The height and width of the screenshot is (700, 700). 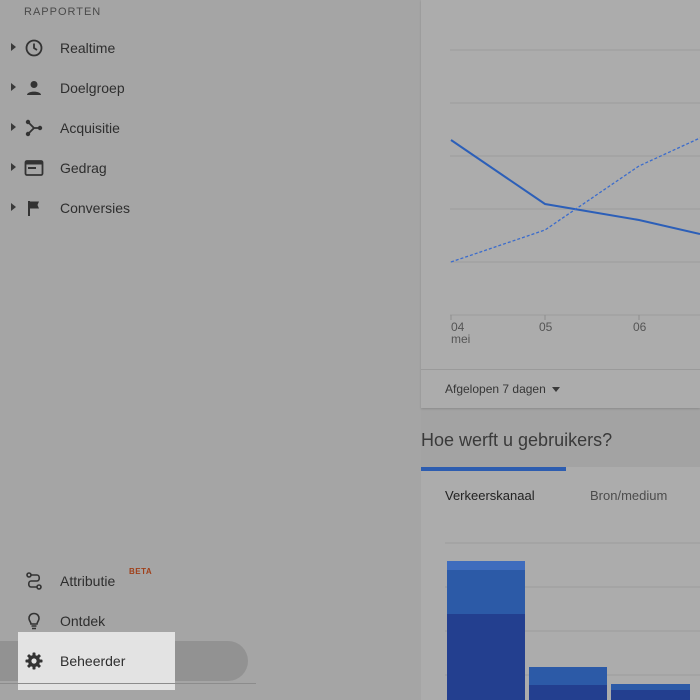 What do you see at coordinates (95, 208) in the screenshot?
I see `sidebar-item-label: Conversies` at bounding box center [95, 208].